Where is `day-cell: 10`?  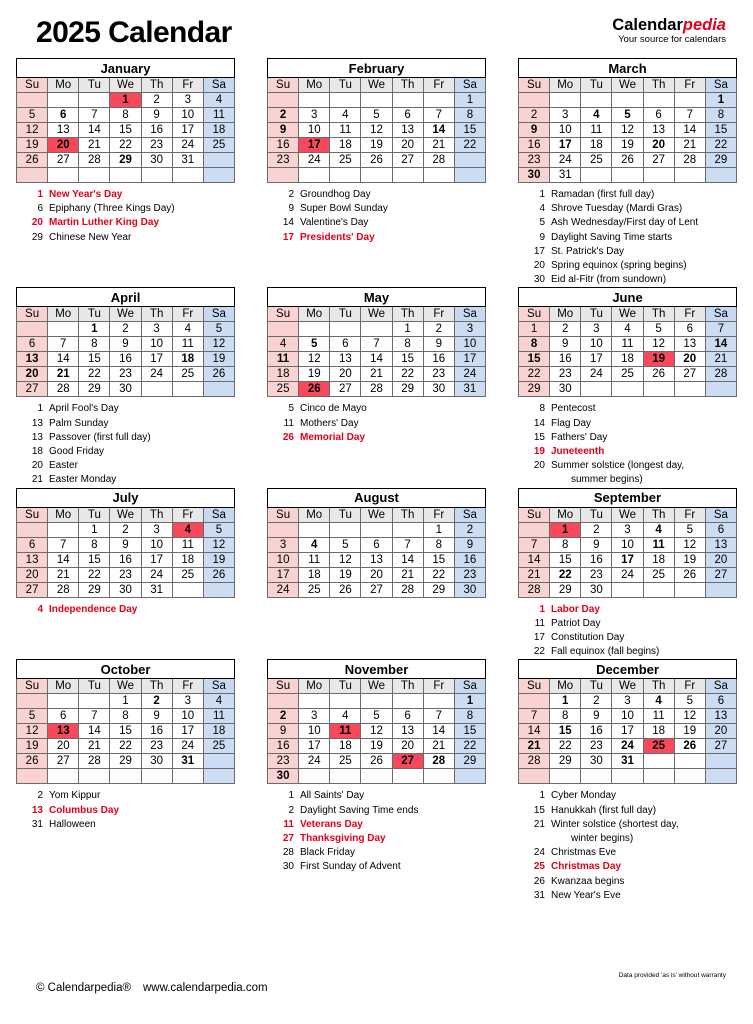
day-cell: 10 is located at coordinates (187, 716).